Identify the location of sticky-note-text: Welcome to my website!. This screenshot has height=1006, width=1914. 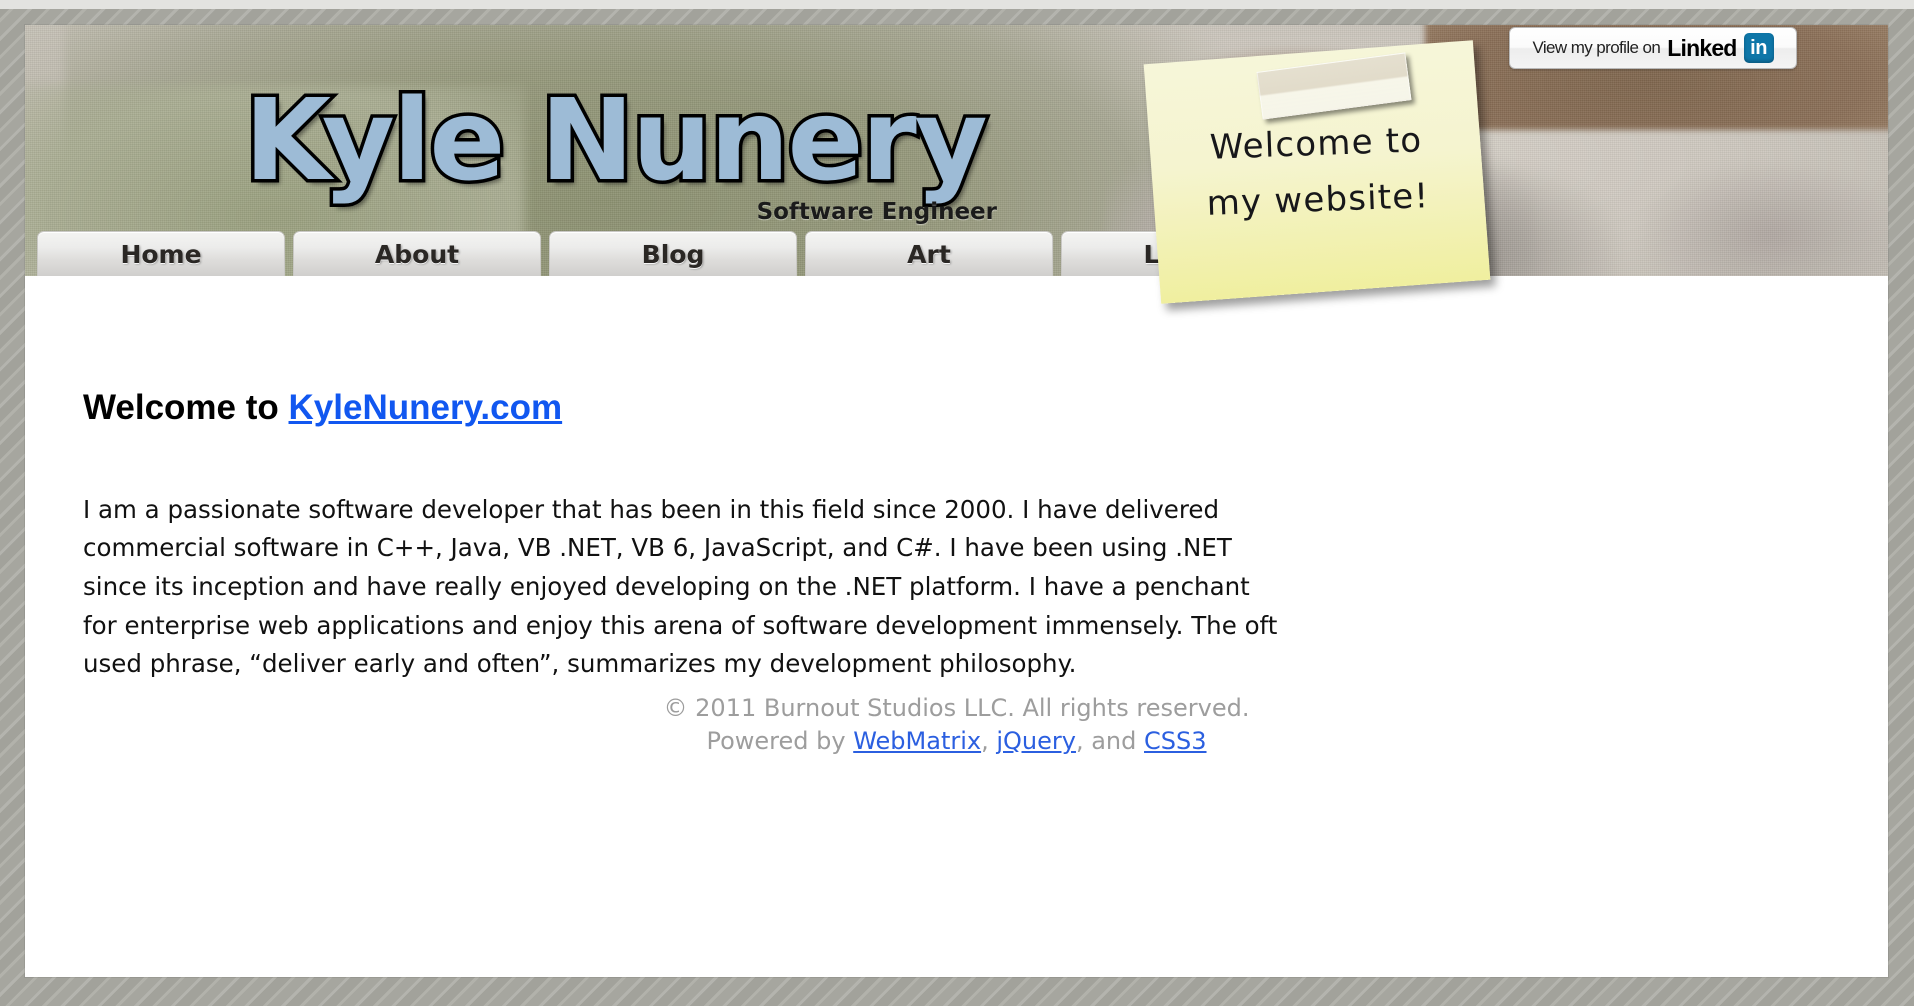
(1318, 172).